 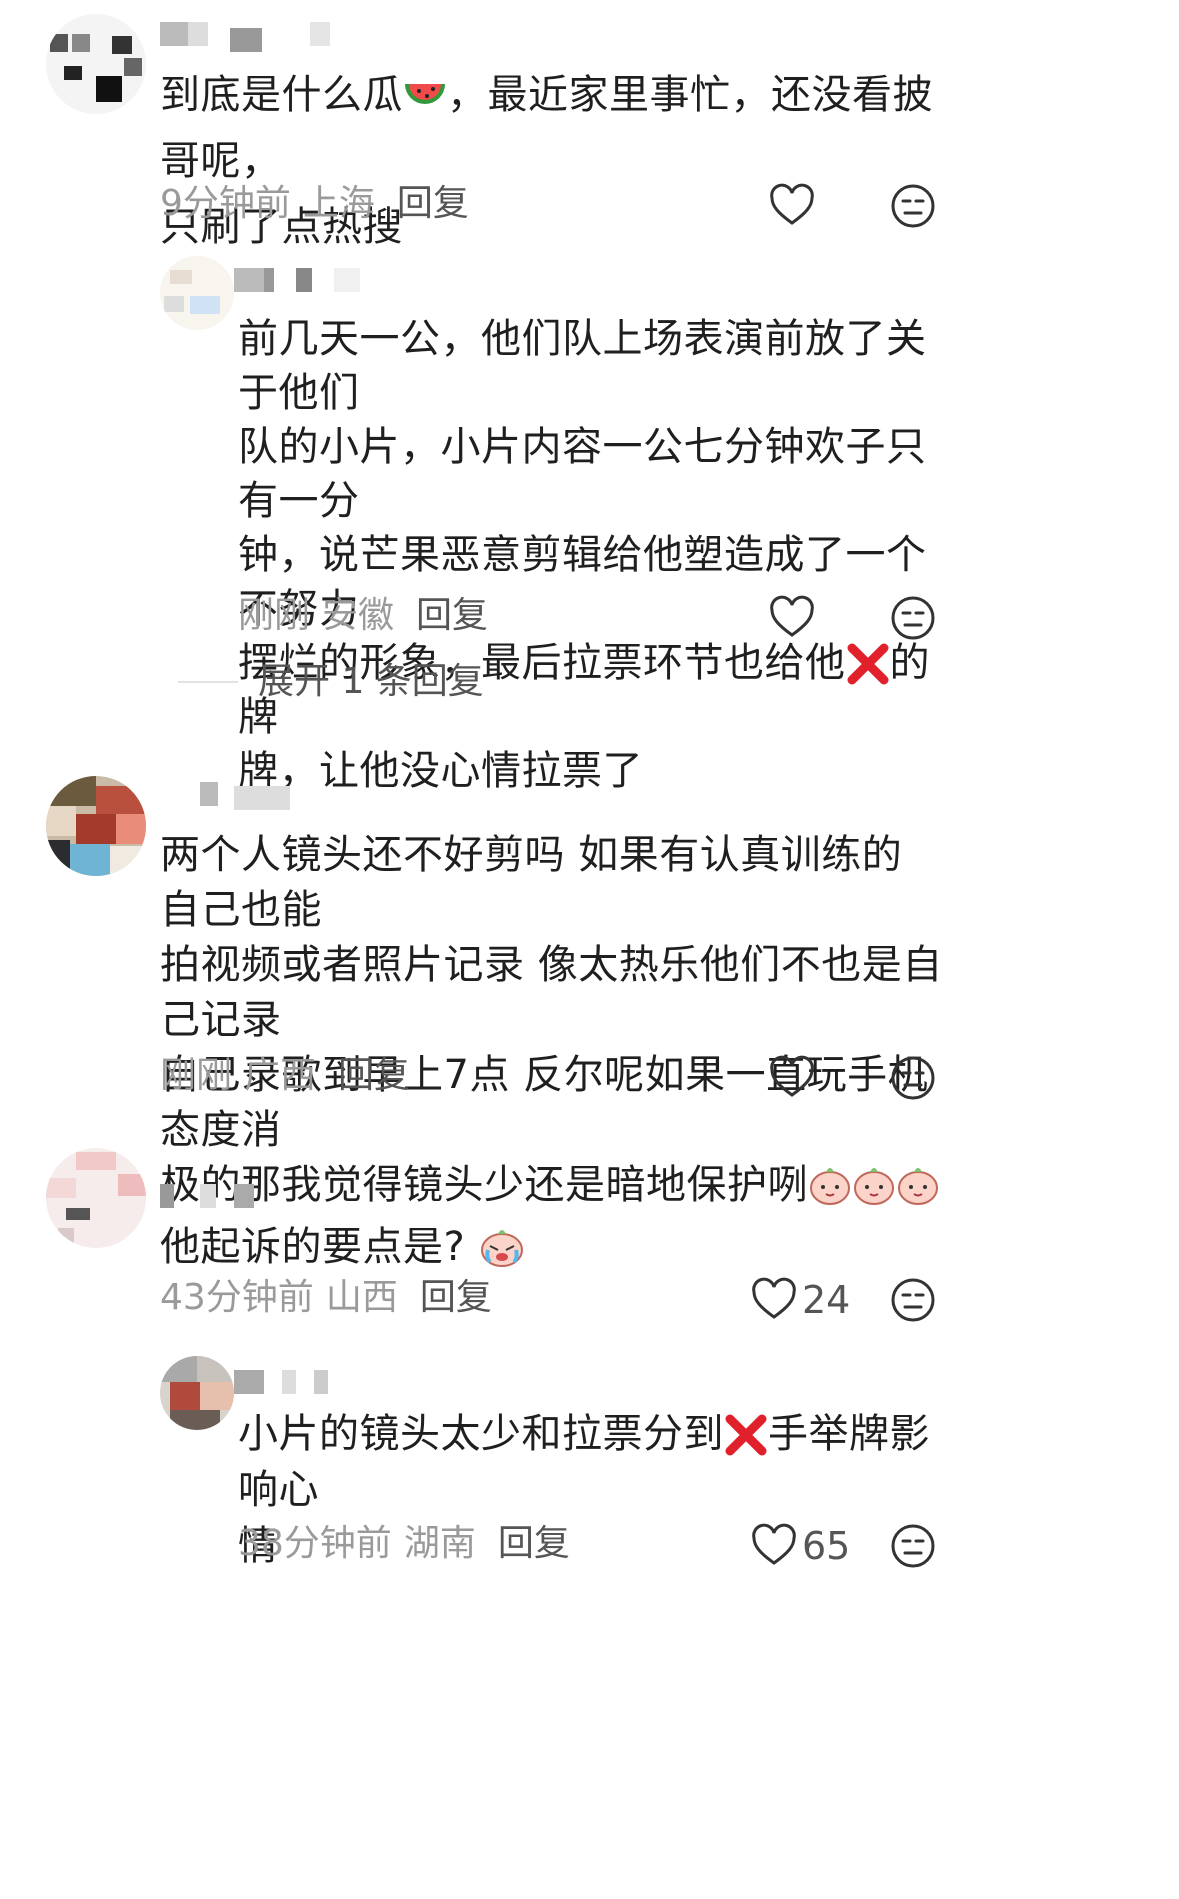 What do you see at coordinates (502, 1248) in the screenshot?
I see `crying-peach-emoji` at bounding box center [502, 1248].